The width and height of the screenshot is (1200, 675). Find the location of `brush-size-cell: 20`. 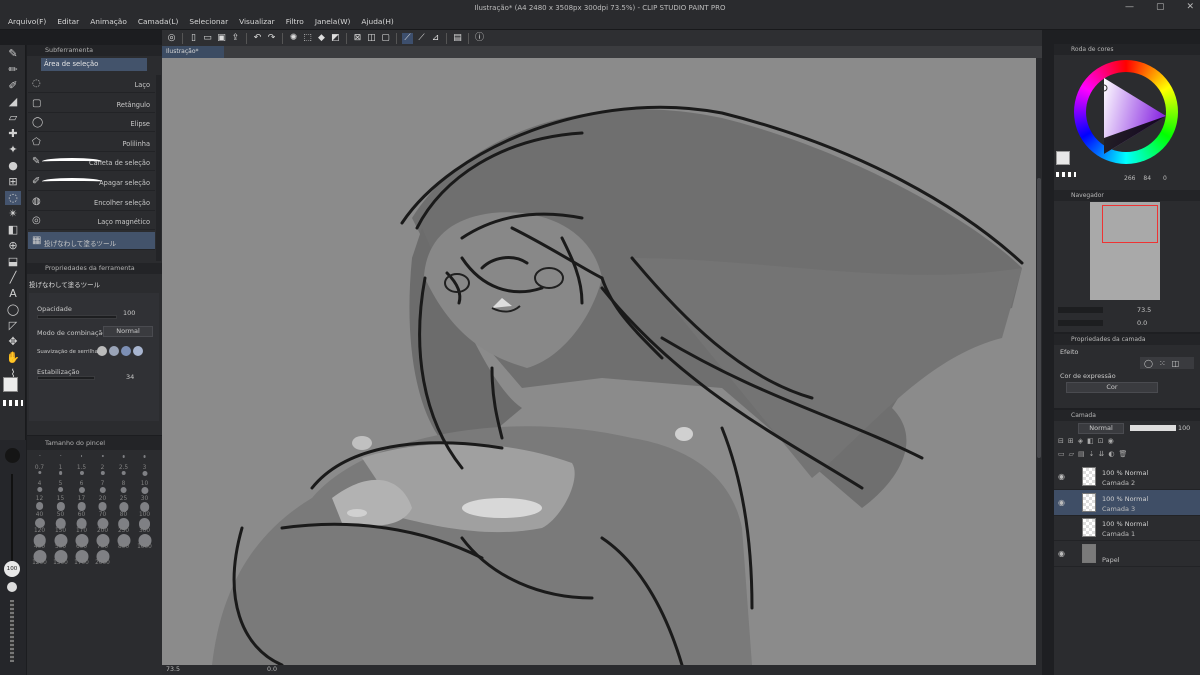

brush-size-cell: 20 is located at coordinates (102, 494).